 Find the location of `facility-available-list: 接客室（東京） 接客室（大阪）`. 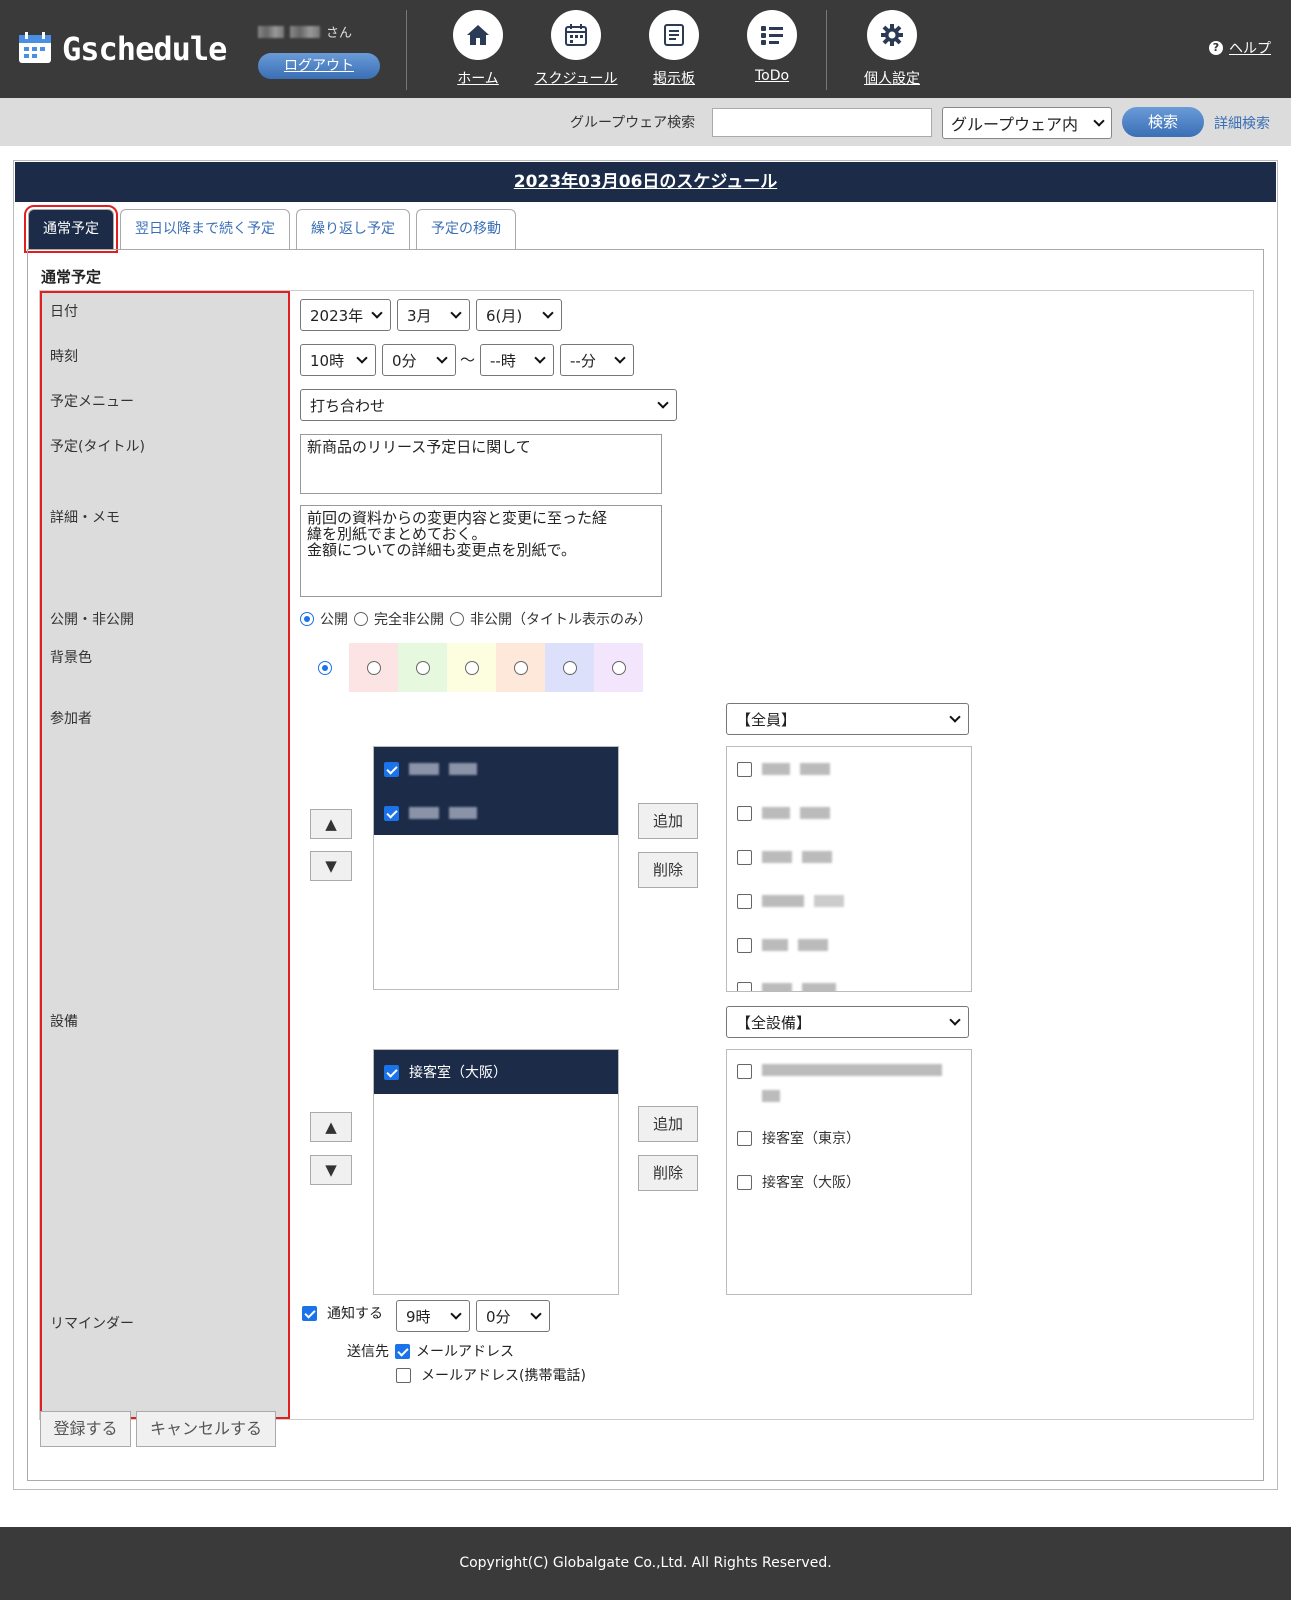

facility-available-list: 接客室（東京） 接客室（大阪） is located at coordinates (849, 1172).